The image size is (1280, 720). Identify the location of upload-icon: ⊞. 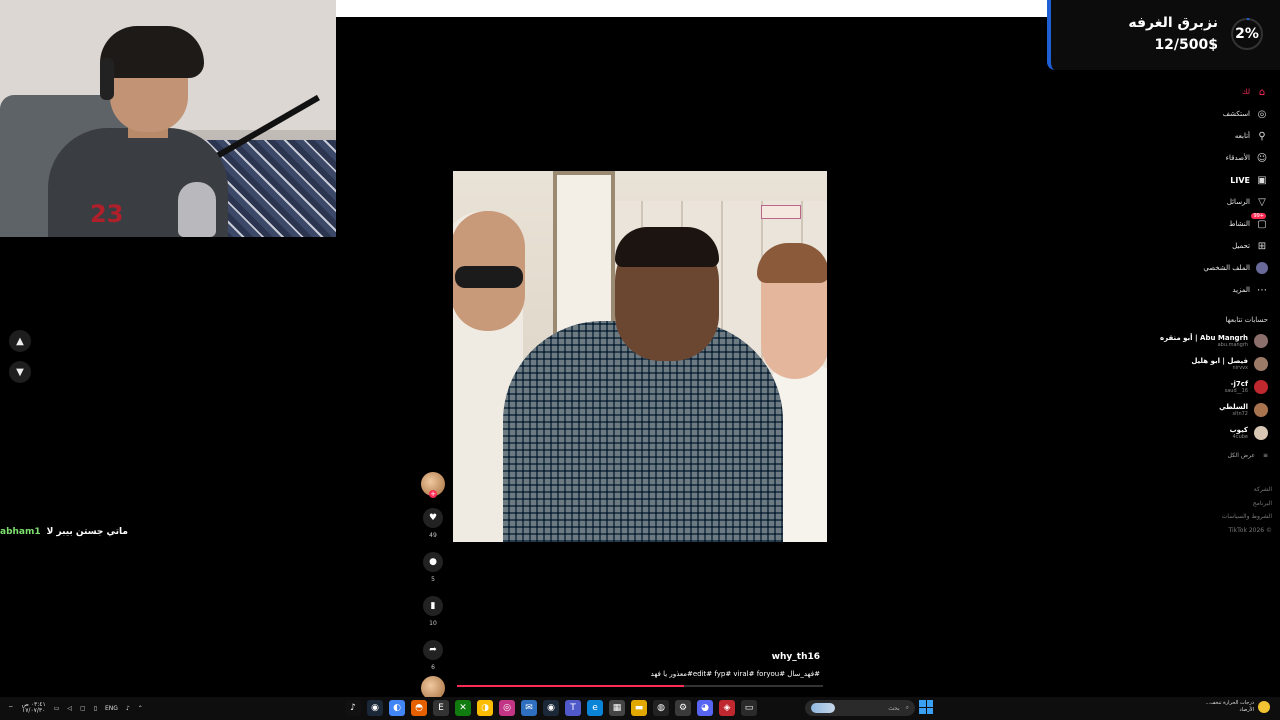
(1262, 246).